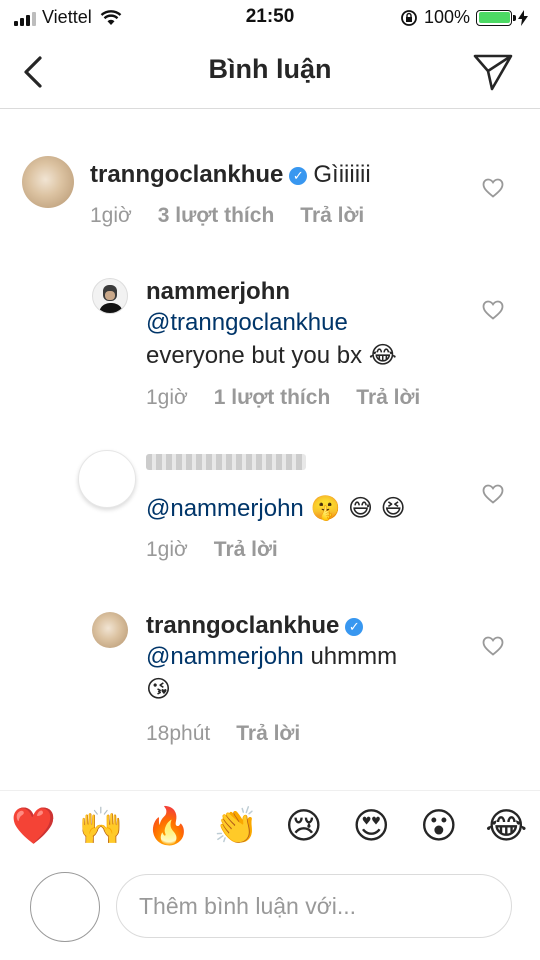 Image resolution: width=540 pixels, height=960 pixels. Describe the element at coordinates (342, 174) in the screenshot. I see `comment-text: Gìiiiiii` at that location.